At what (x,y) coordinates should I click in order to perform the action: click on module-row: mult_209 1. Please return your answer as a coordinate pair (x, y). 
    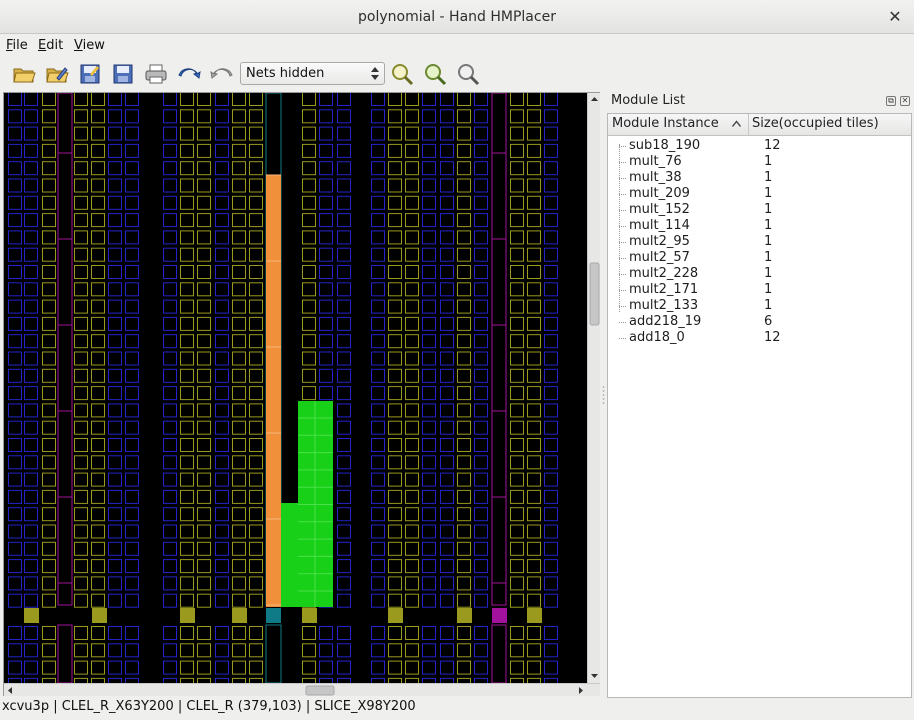
    Looking at the image, I should click on (759, 194).